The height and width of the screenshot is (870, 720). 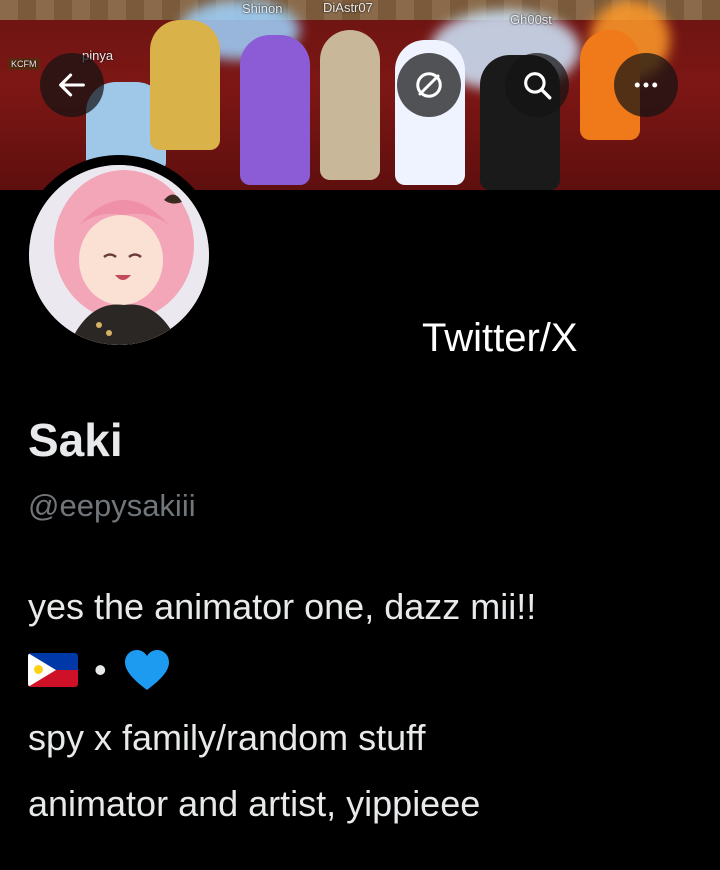 I want to click on more-button, so click(x=646, y=85).